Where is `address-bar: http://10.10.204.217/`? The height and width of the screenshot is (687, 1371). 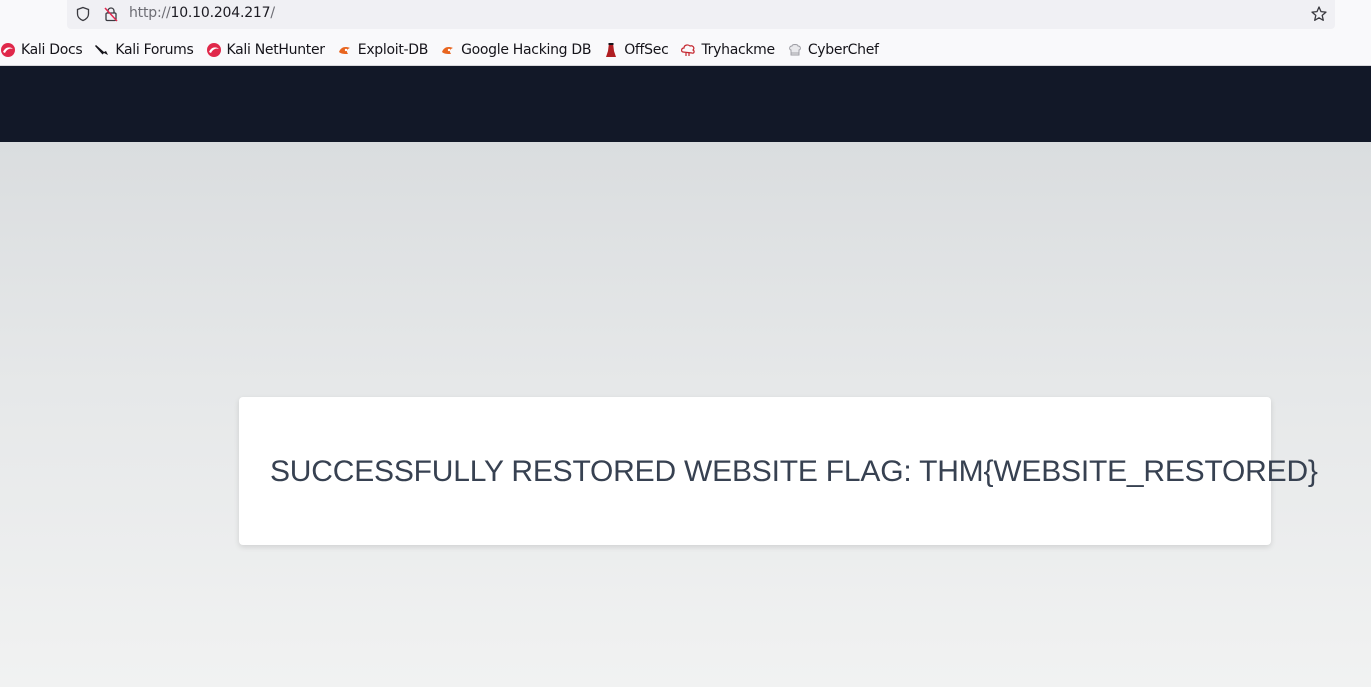 address-bar: http://10.10.204.217/ is located at coordinates (701, 14).